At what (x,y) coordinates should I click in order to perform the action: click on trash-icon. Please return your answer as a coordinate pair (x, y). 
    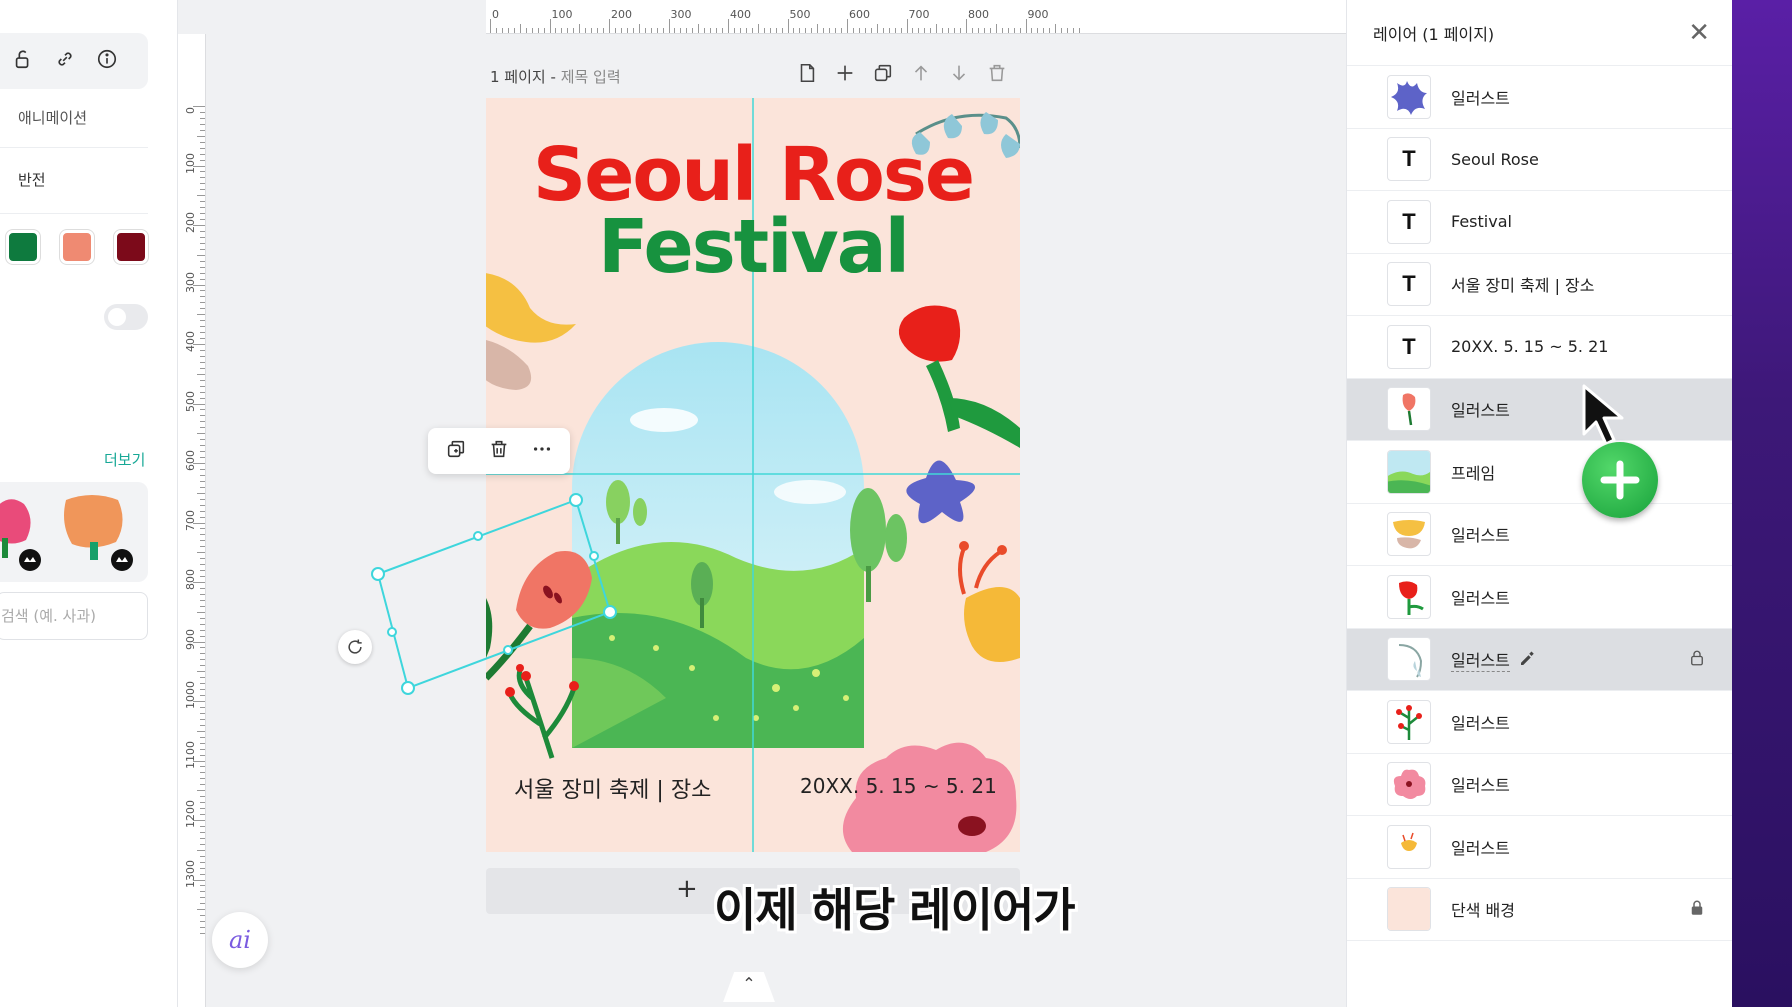
    Looking at the image, I should click on (499, 451).